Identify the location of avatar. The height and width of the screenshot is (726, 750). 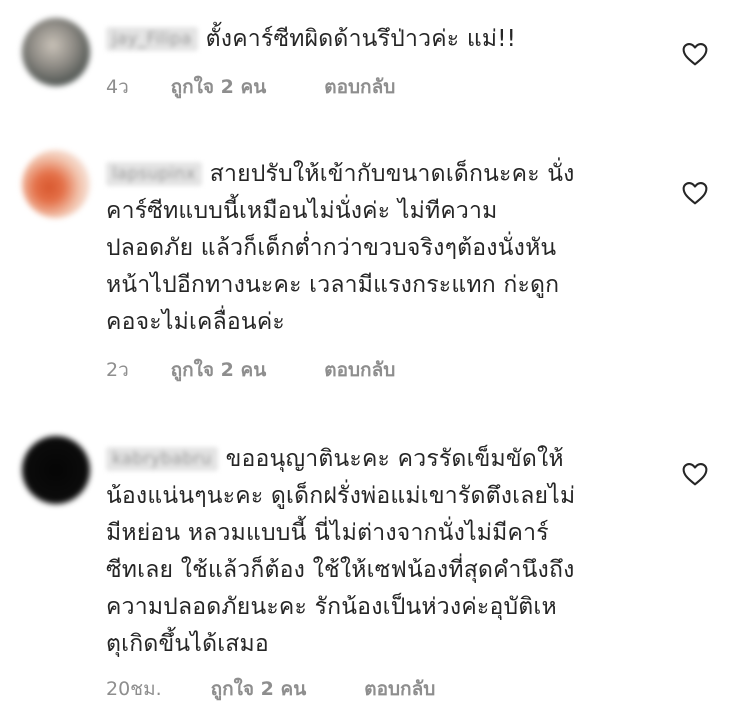
(56, 470).